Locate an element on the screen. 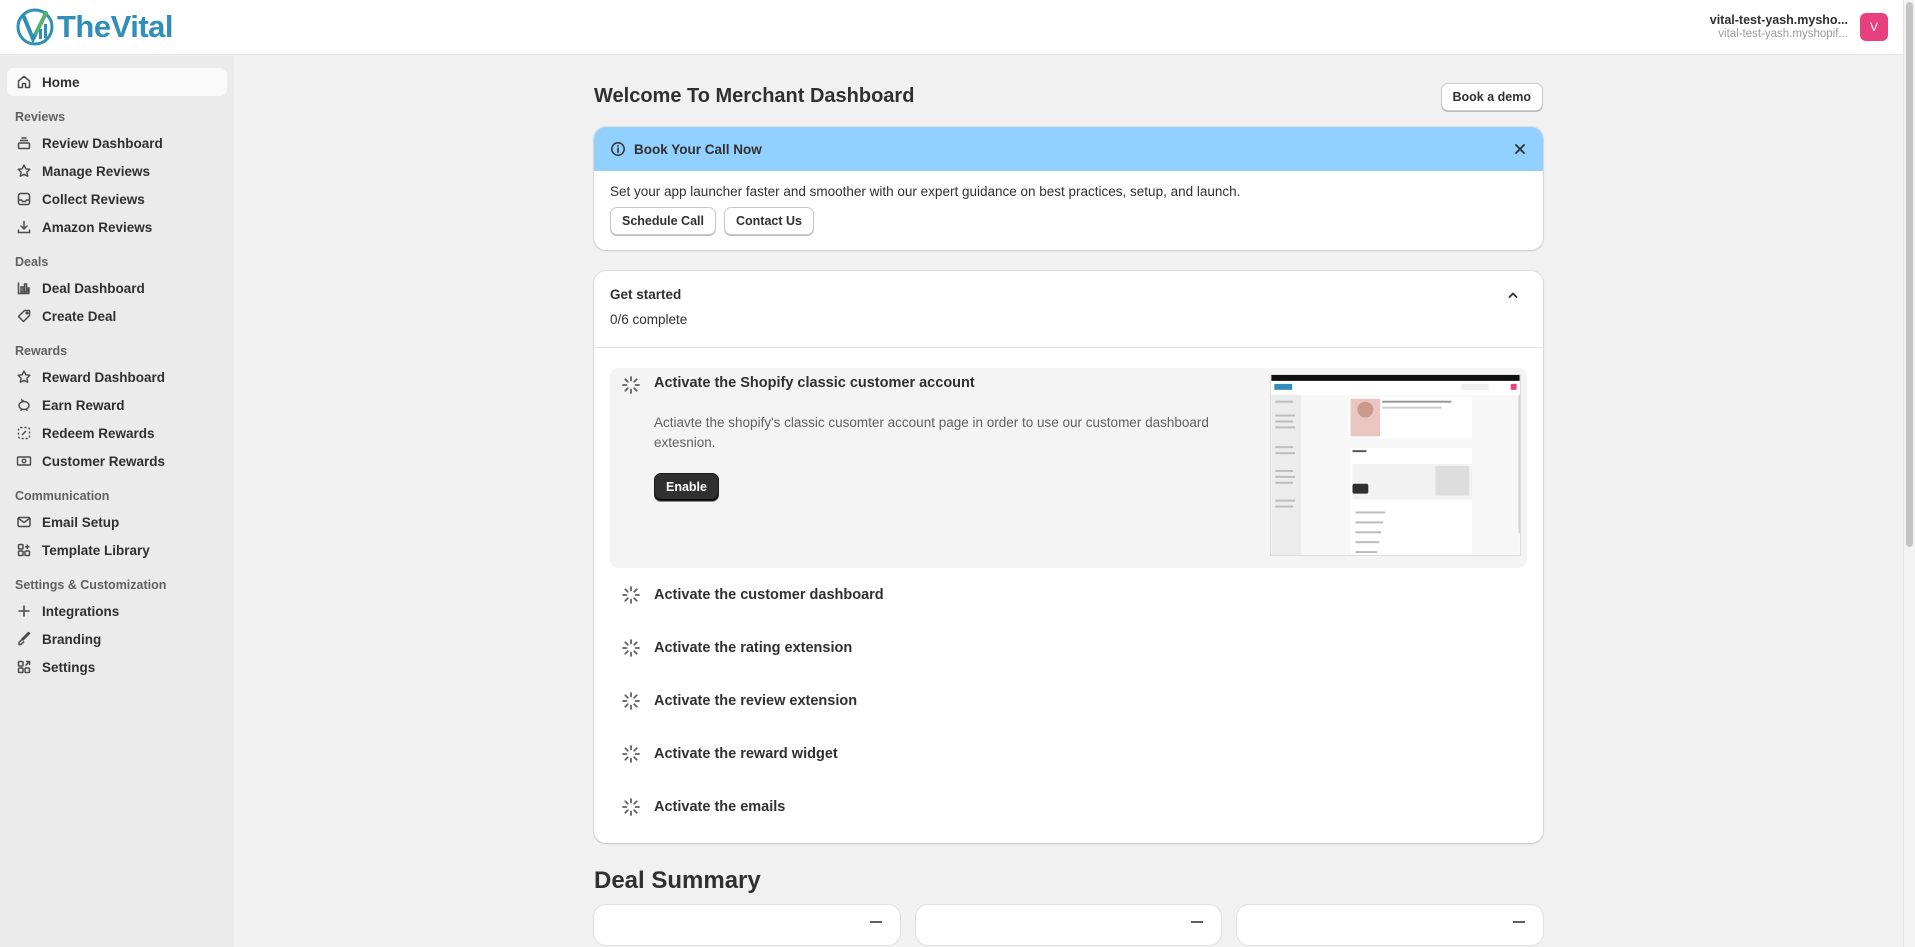 The image size is (1915, 947). page-scrollbar is located at coordinates (1909, 473).